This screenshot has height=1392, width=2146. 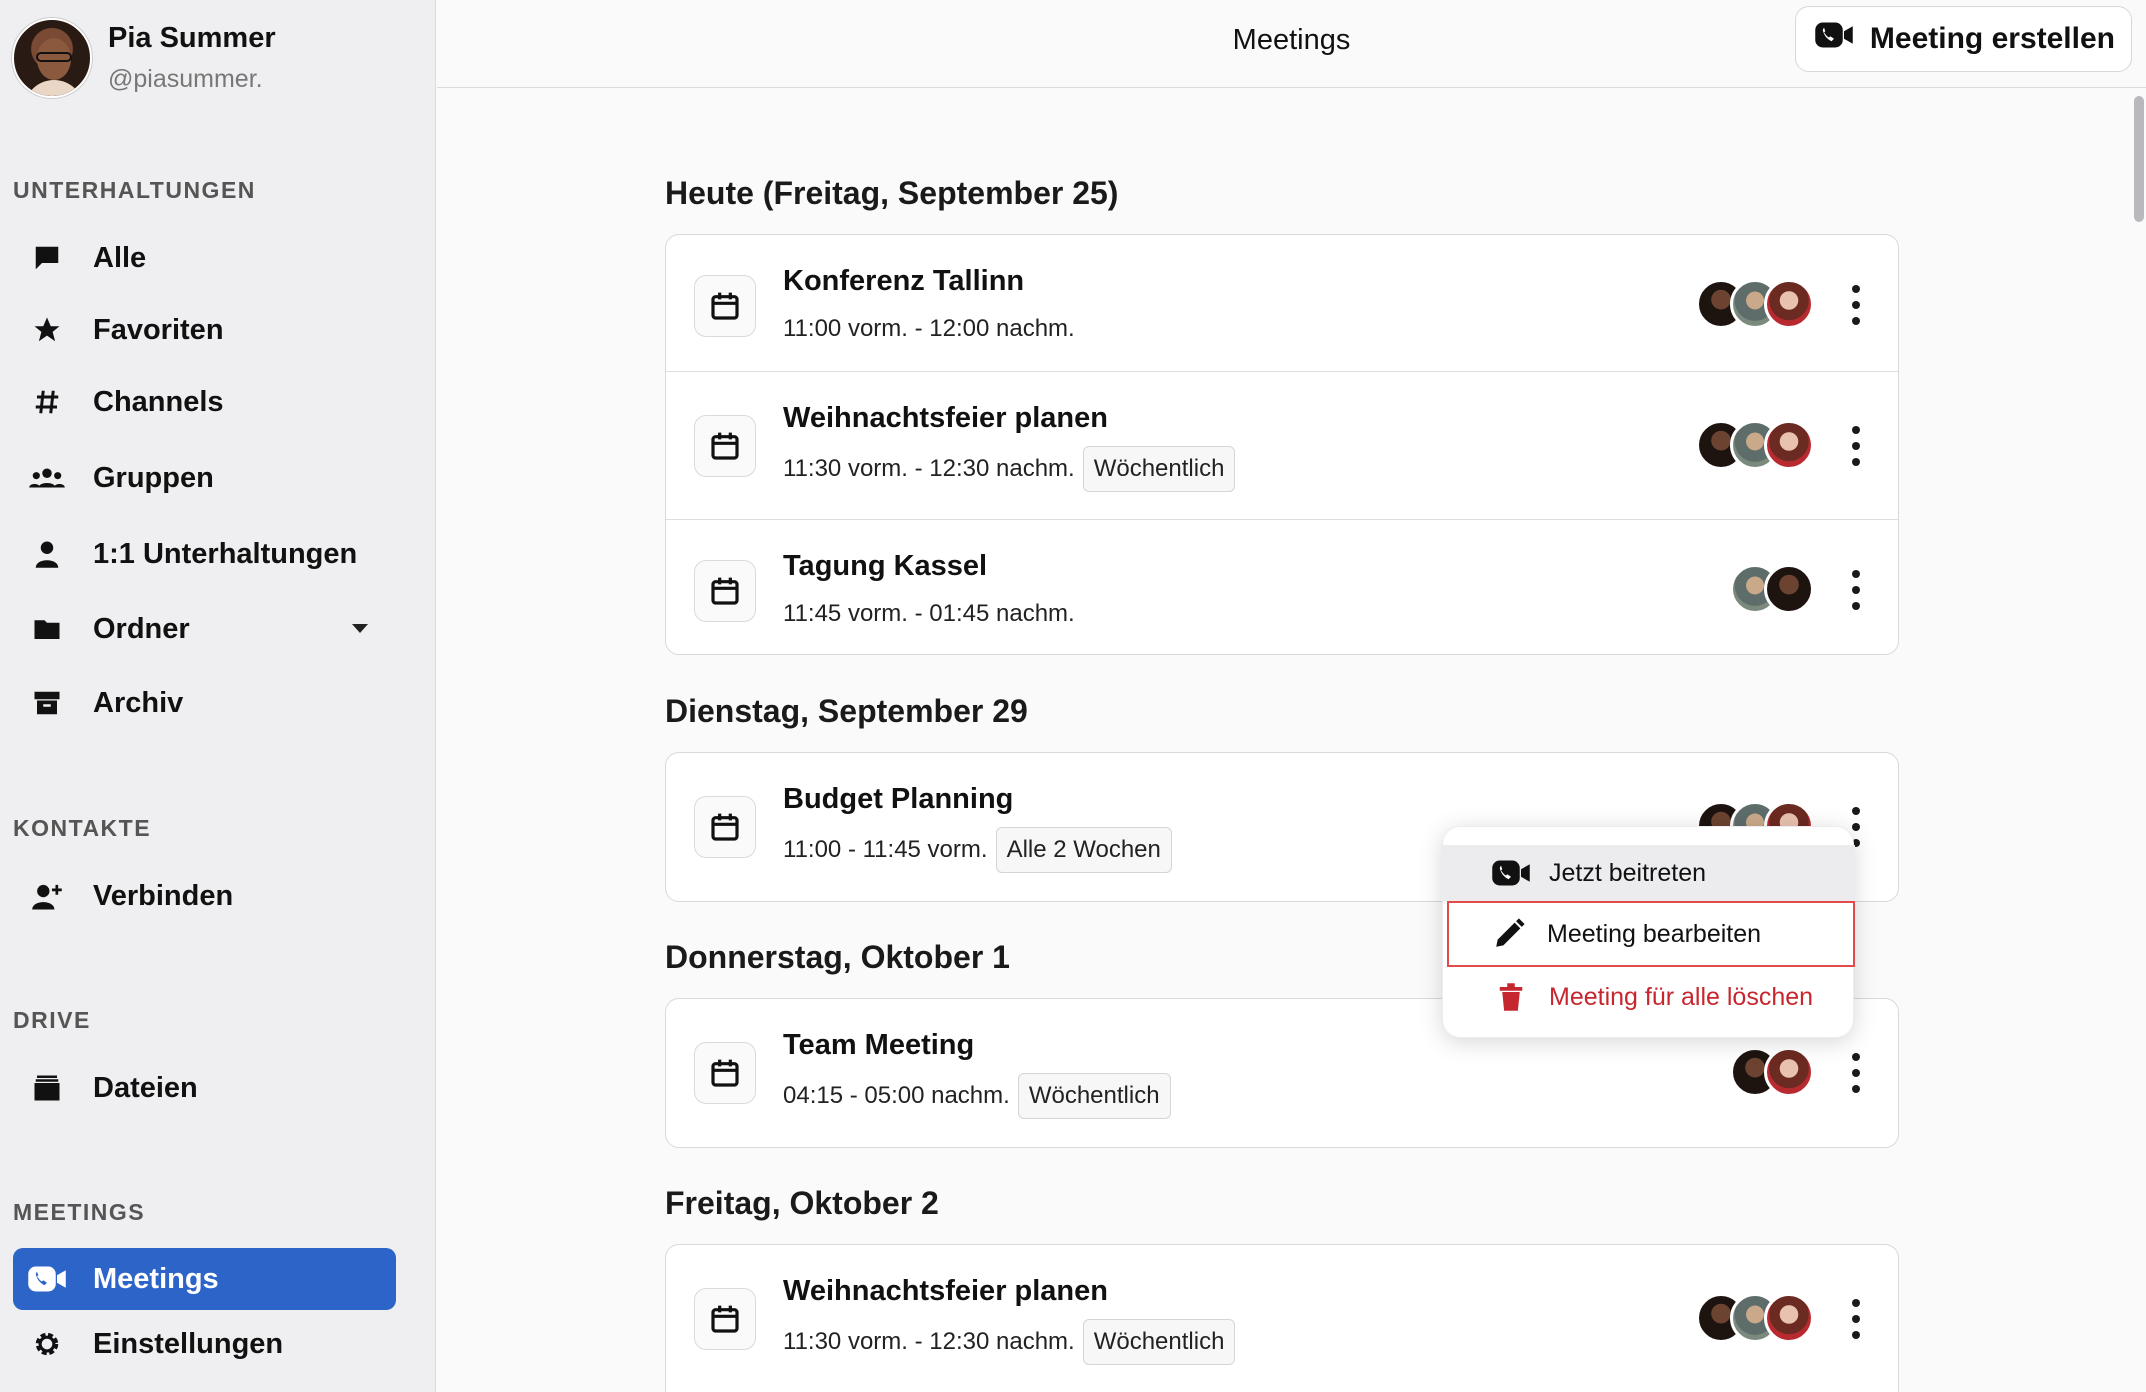 I want to click on sidebar-item-label: Einstellungen, so click(x=188, y=1343).